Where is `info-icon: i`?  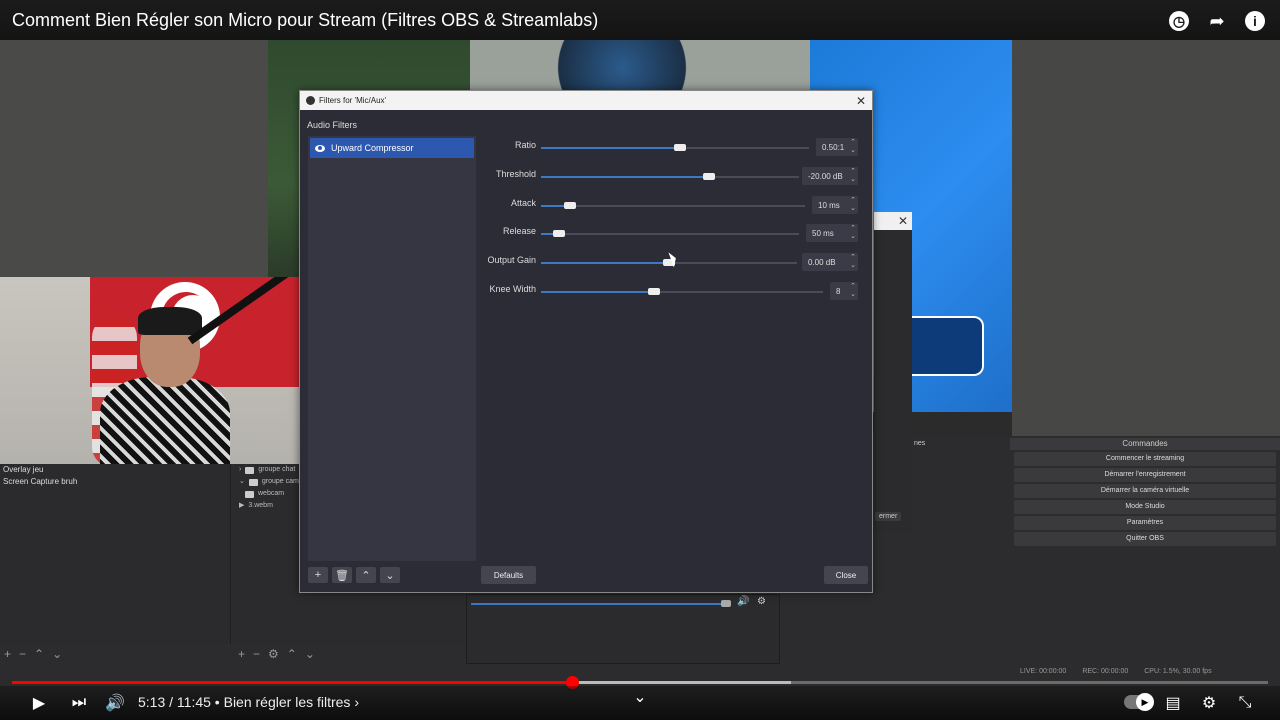 info-icon: i is located at coordinates (1255, 21).